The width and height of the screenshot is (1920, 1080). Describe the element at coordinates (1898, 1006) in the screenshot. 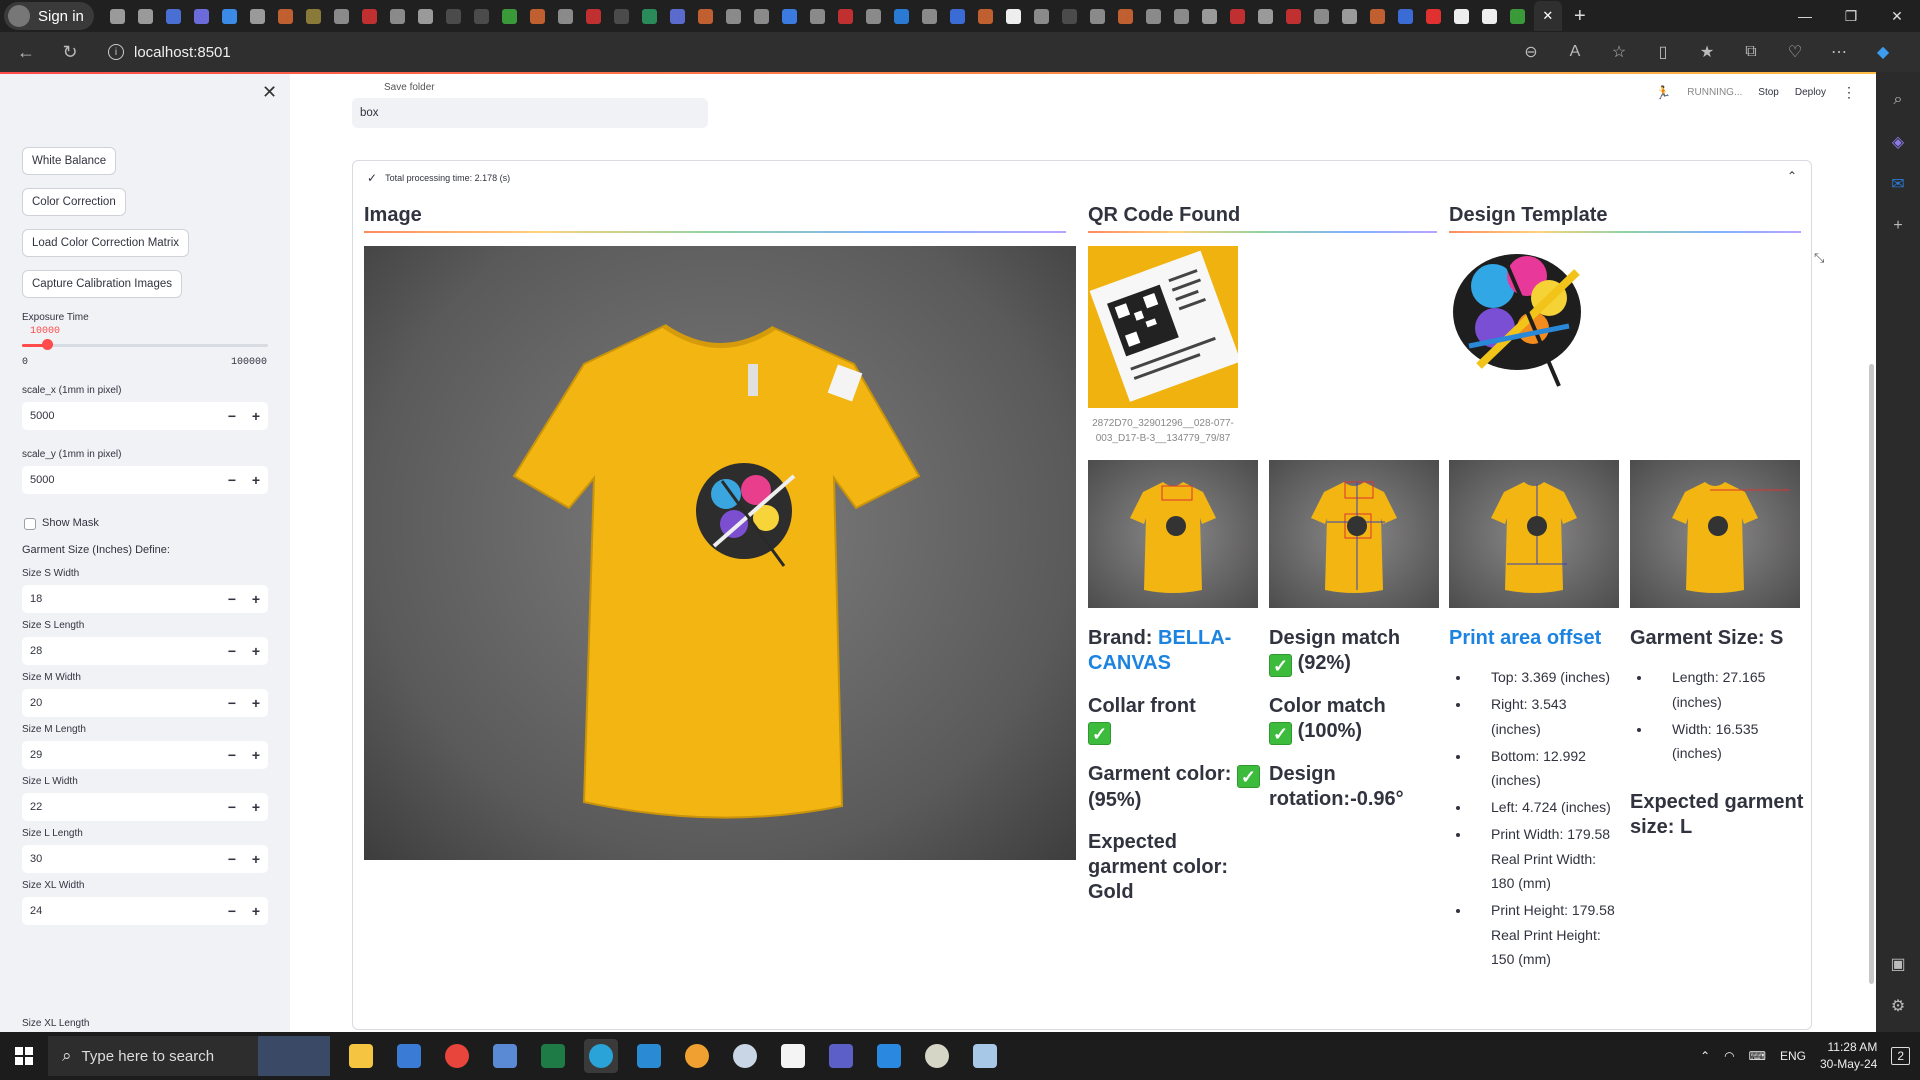

I see `settings-gear-icon: ⚙` at that location.